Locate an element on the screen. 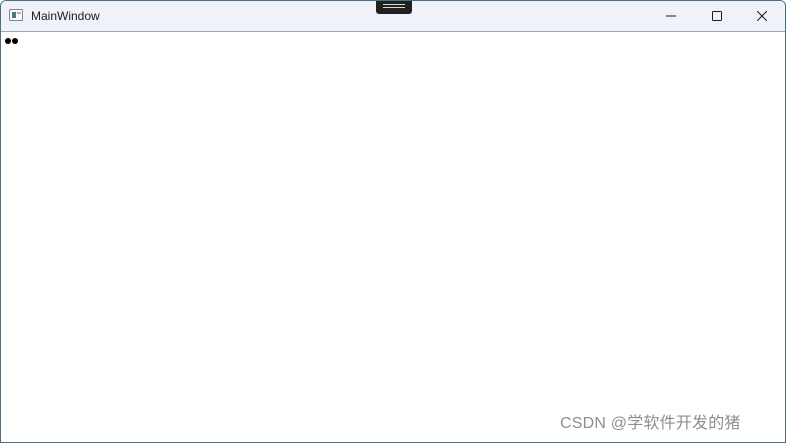 This screenshot has height=443, width=786. window-title: MainWindow is located at coordinates (65, 16).